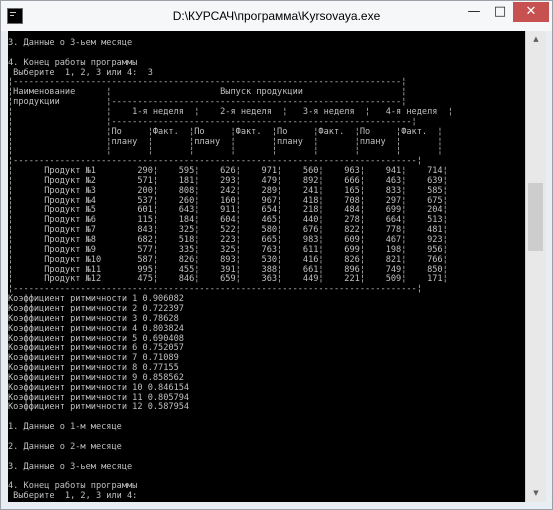 The width and height of the screenshot is (553, 510). What do you see at coordinates (225, 151) in the screenshot?
I see `console-line: ¦ ¦ ¦ ¦ ¦ ¦ ¦ ¦ ¦ ¦` at bounding box center [225, 151].